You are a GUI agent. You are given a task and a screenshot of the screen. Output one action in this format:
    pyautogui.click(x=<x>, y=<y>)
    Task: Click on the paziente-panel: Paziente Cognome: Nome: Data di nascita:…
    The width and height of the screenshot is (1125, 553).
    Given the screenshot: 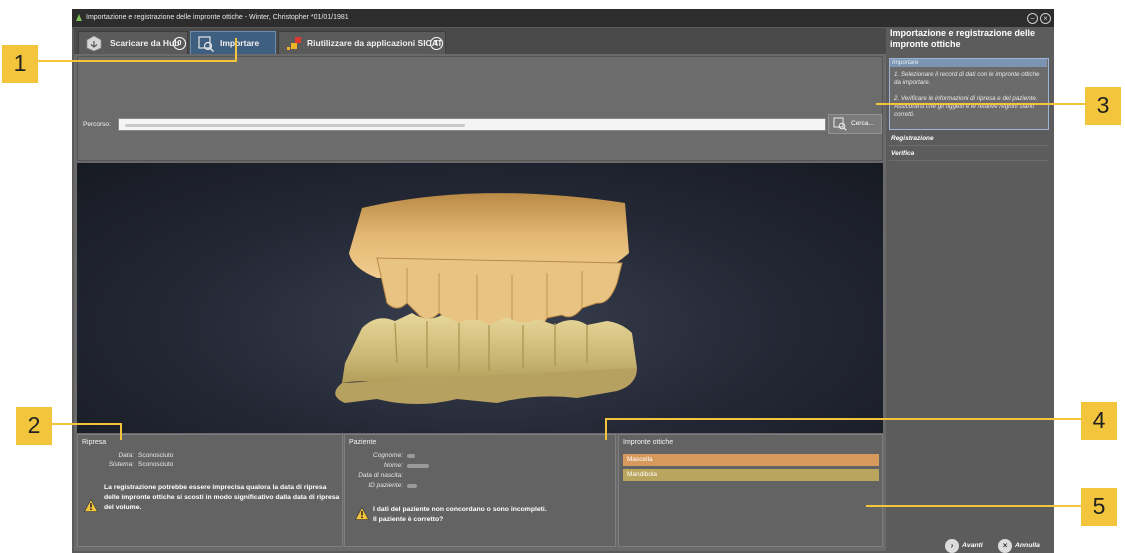 What is the action you would take?
    pyautogui.click(x=480, y=490)
    